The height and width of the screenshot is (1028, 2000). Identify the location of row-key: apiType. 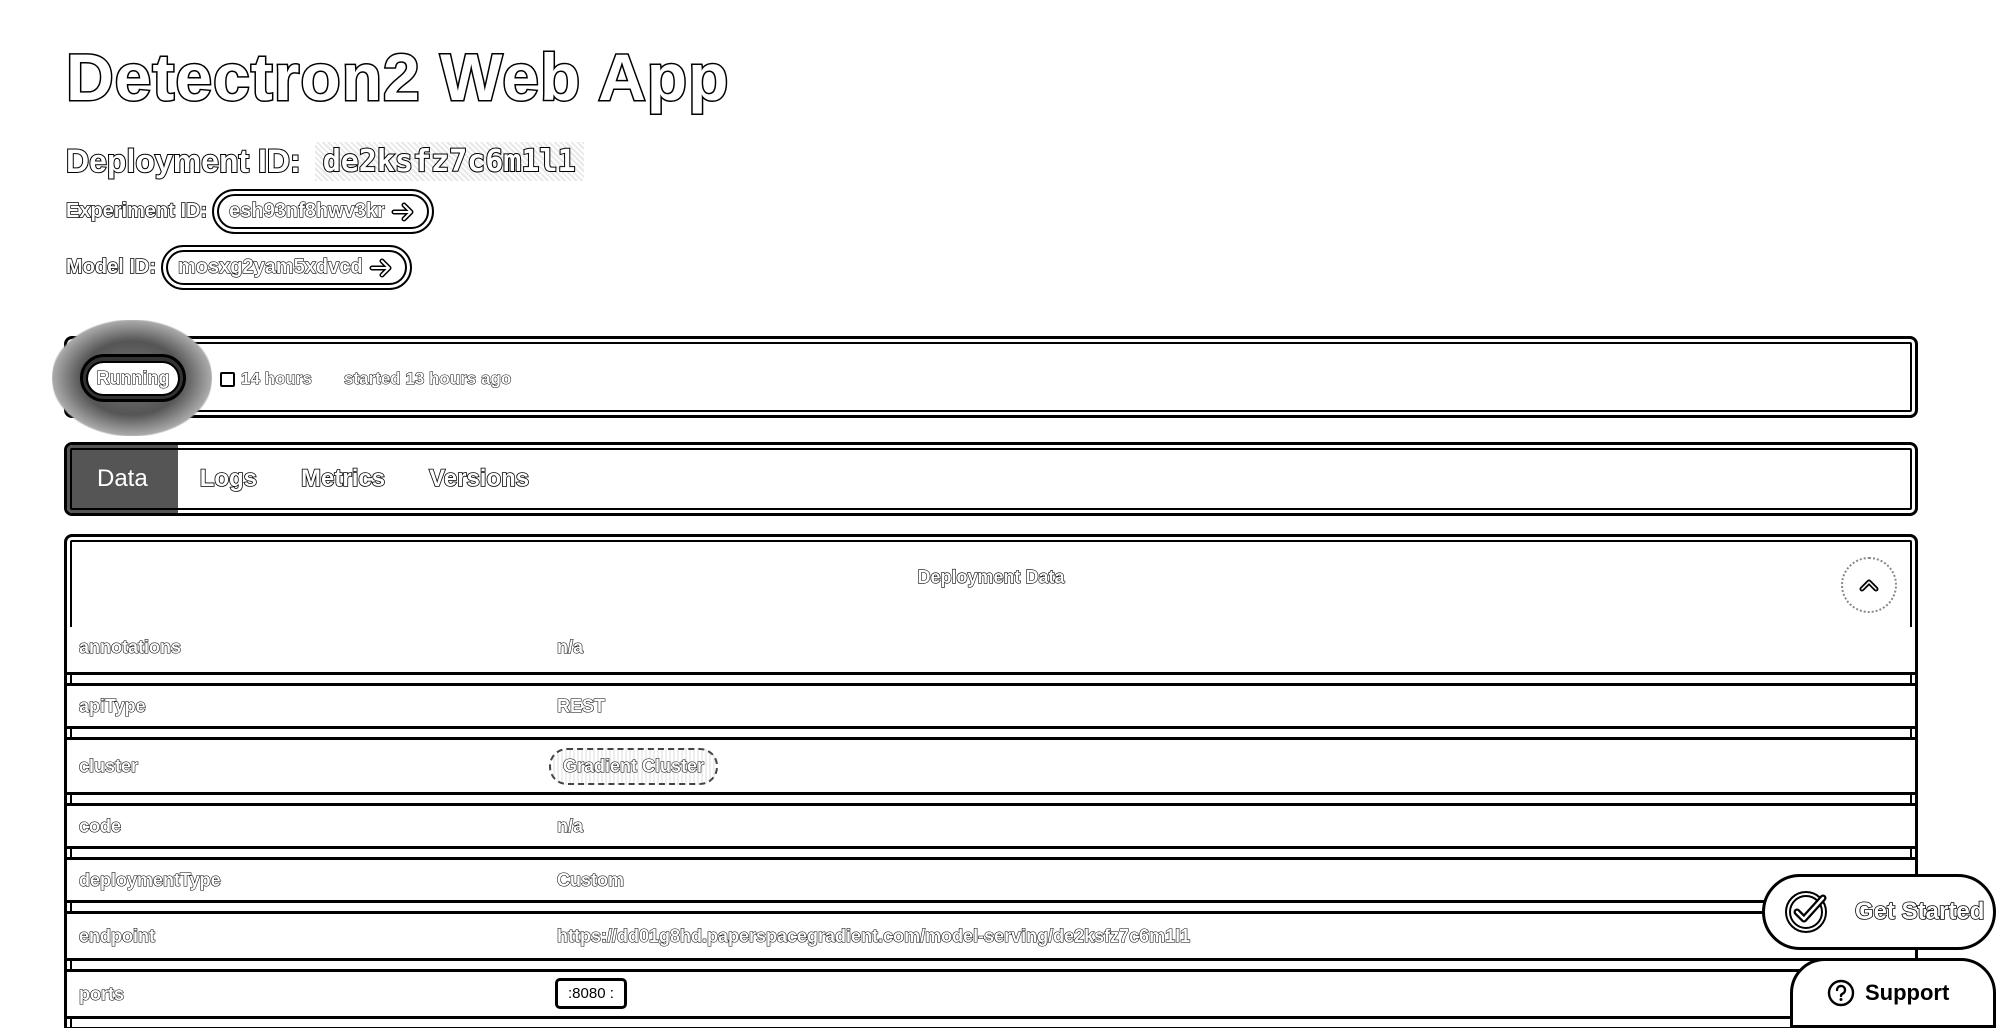
(112, 705).